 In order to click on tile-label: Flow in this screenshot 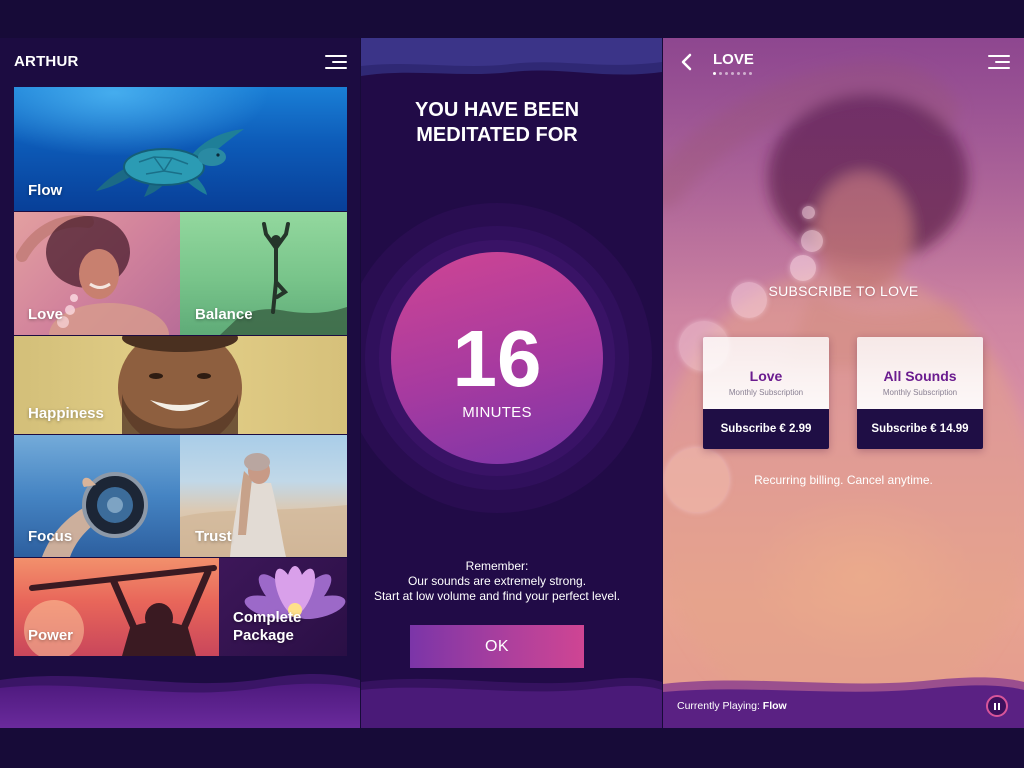, I will do `click(45, 190)`.